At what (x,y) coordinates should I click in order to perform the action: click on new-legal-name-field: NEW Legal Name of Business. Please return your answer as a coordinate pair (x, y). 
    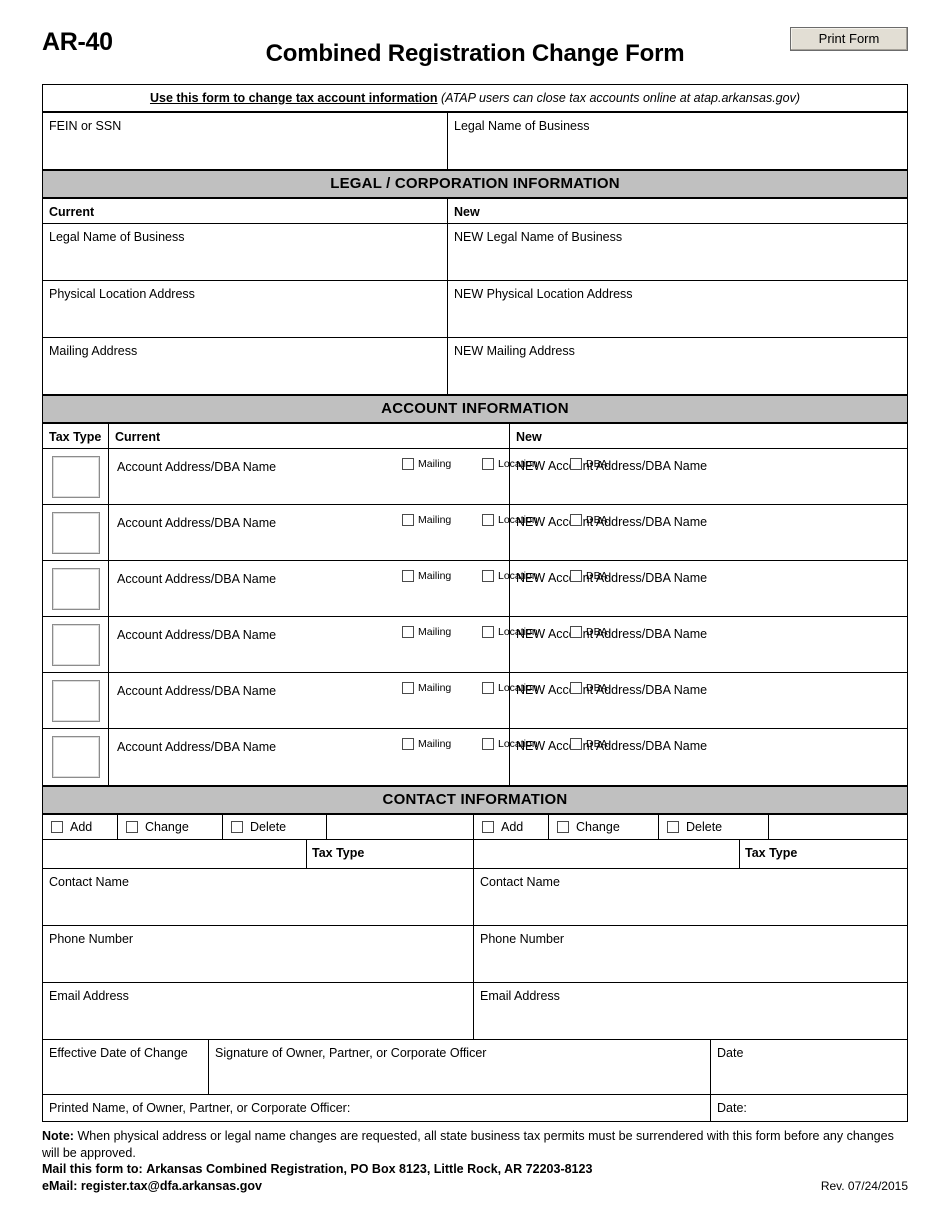
    Looking at the image, I should click on (677, 252).